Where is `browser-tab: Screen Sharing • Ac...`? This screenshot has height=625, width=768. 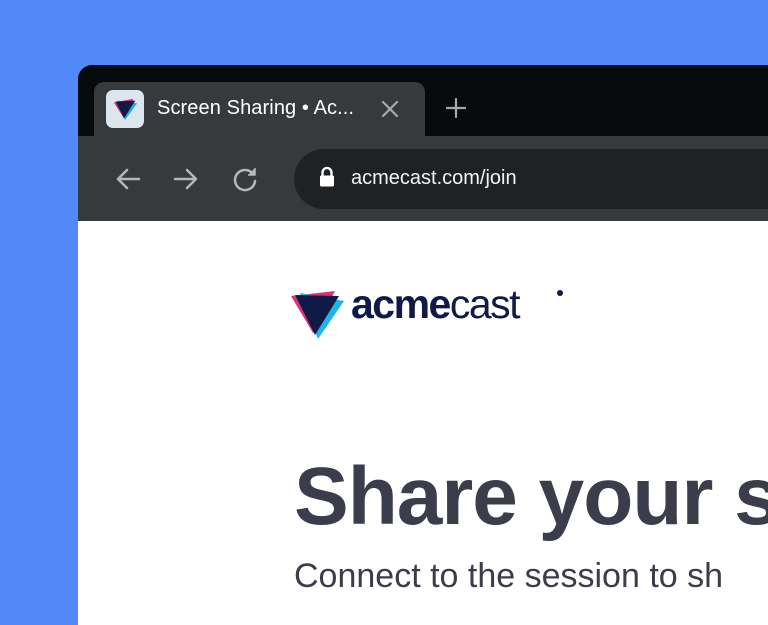 browser-tab: Screen Sharing • Ac... is located at coordinates (259, 109).